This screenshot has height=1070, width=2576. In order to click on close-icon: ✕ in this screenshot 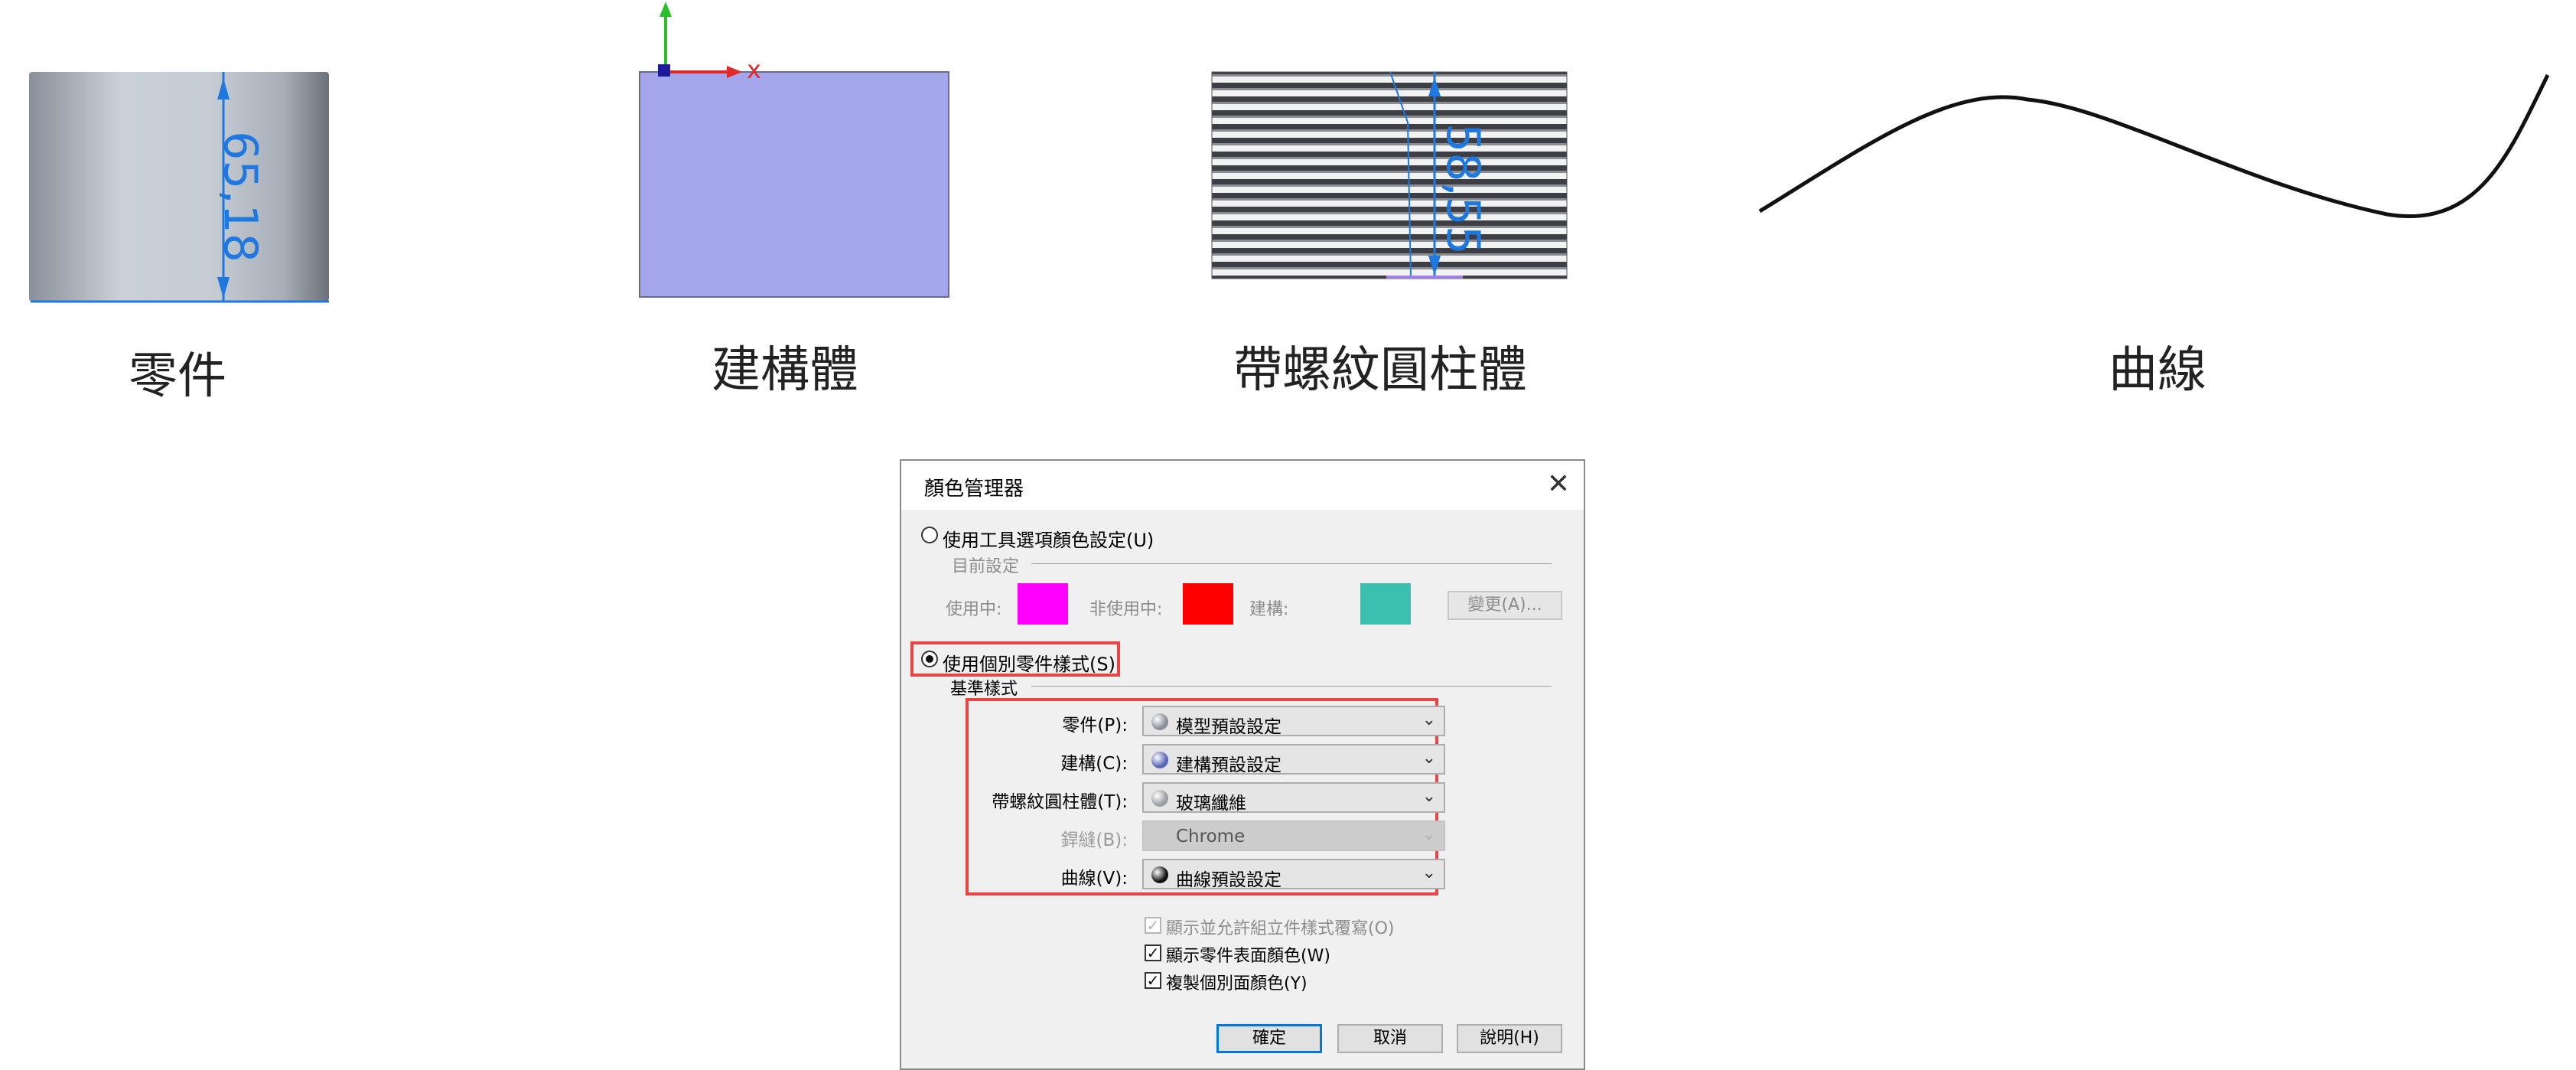, I will do `click(1559, 484)`.